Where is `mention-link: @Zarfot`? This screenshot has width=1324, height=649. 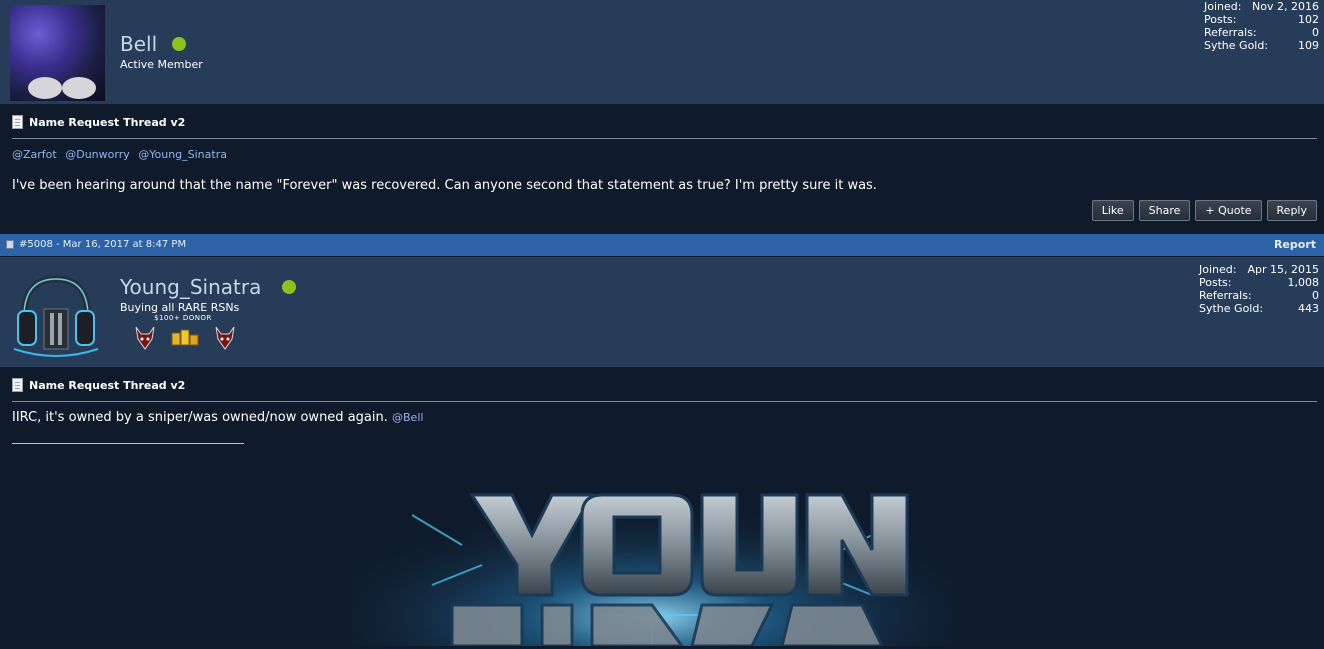 mention-link: @Zarfot is located at coordinates (34, 154).